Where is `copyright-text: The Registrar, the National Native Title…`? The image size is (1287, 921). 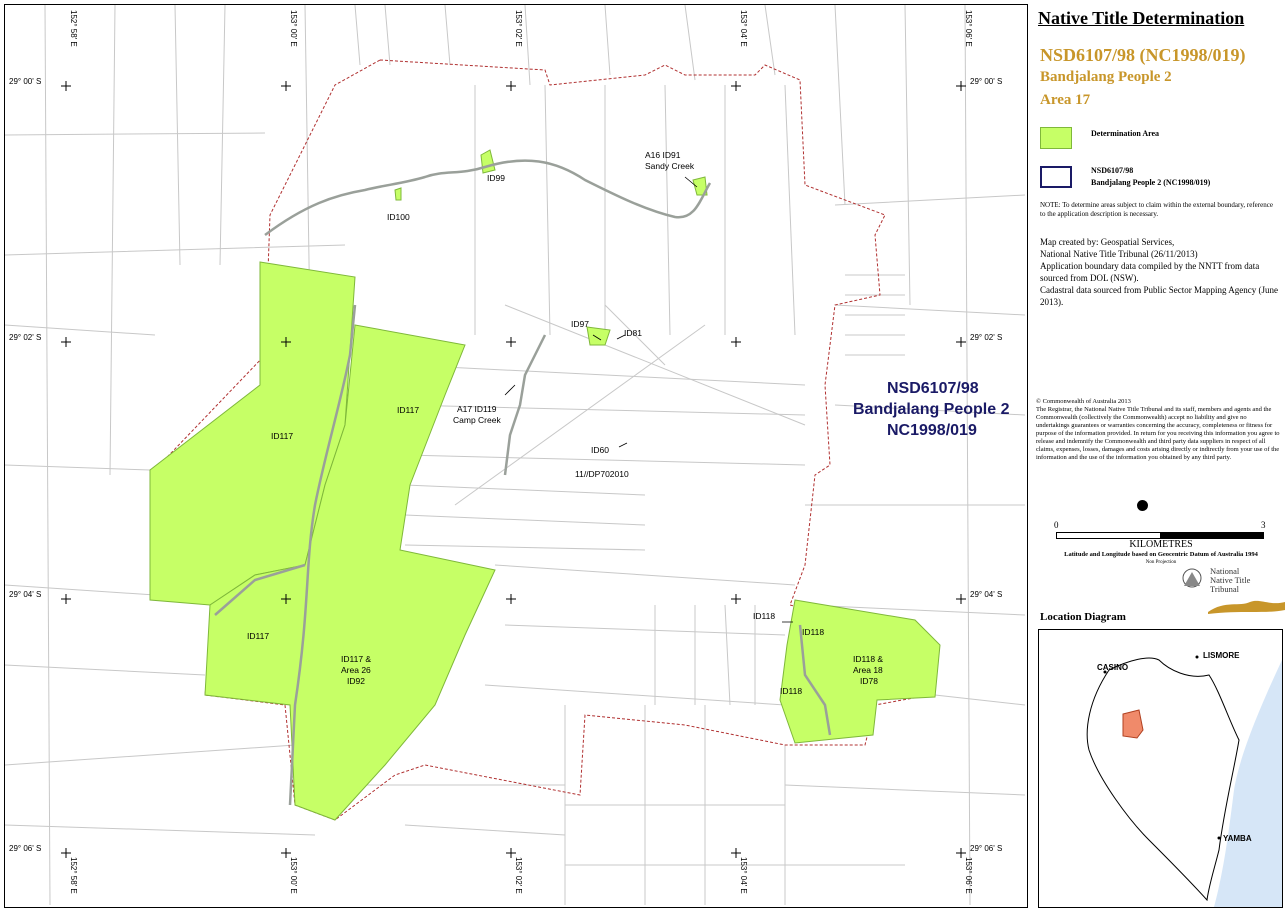
copyright-text: The Registrar, the National Native Title… is located at coordinates (1158, 433).